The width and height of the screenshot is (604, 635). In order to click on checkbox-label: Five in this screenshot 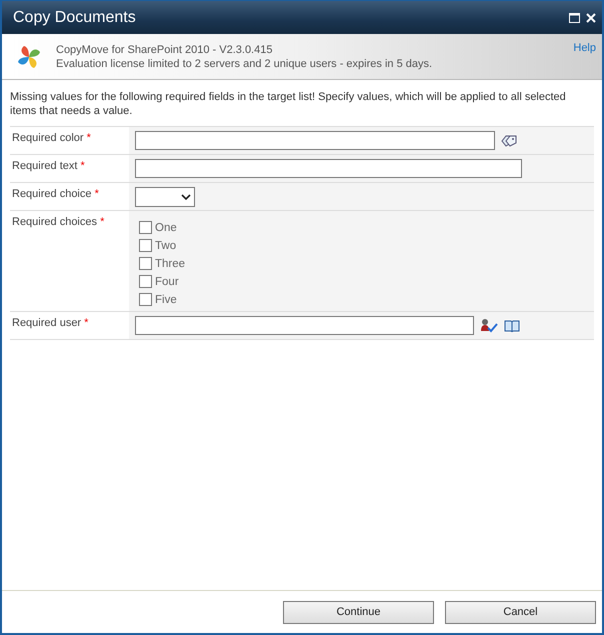, I will do `click(166, 300)`.